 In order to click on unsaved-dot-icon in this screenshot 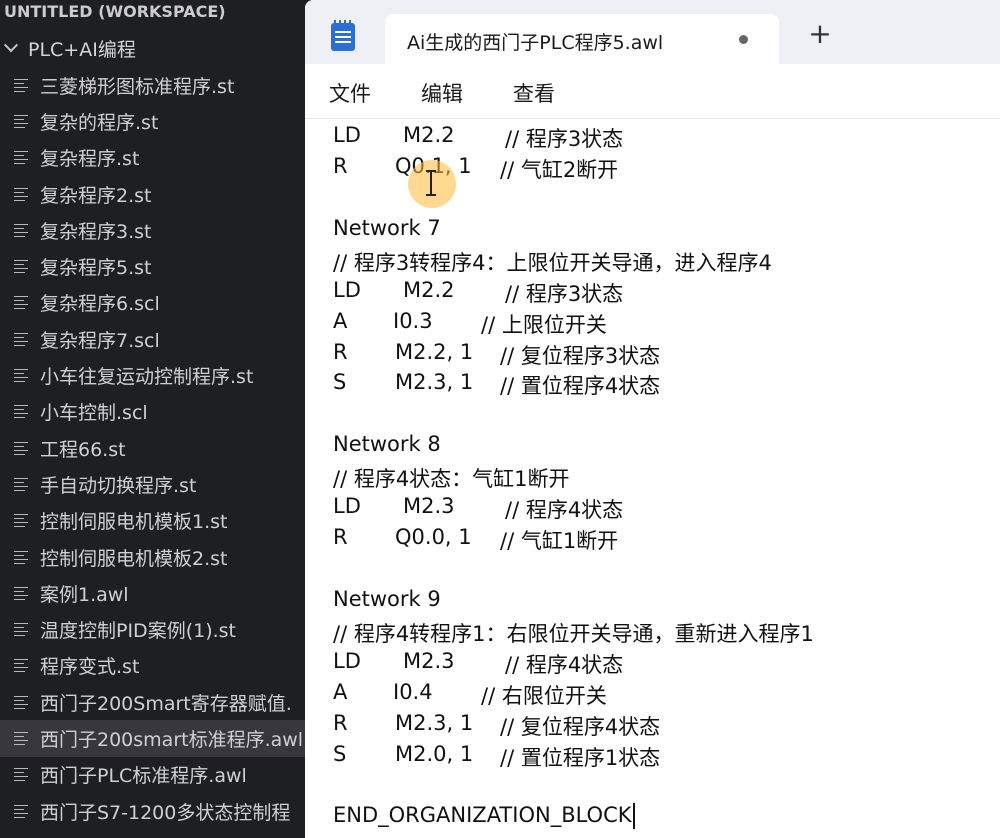, I will do `click(743, 39)`.